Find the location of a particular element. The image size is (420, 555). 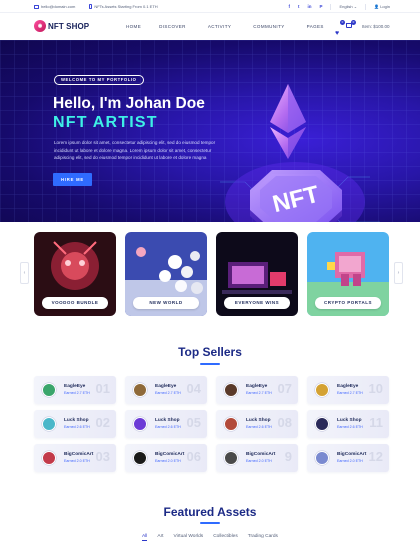

seller-rank: 05 is located at coordinates (193, 422).